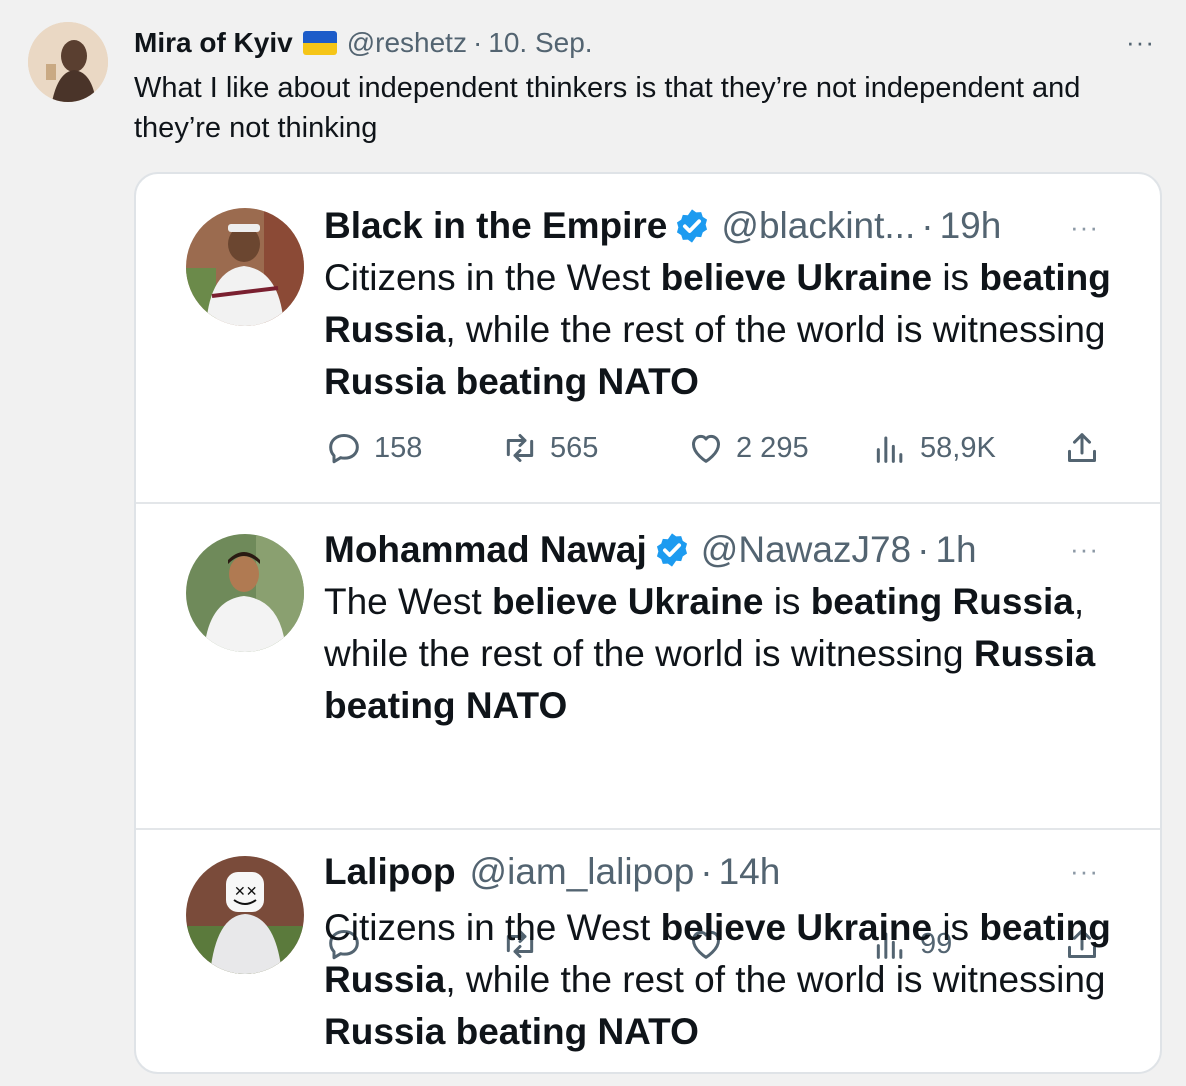 The height and width of the screenshot is (1086, 1186). I want to click on like-count: 2 295, so click(772, 447).